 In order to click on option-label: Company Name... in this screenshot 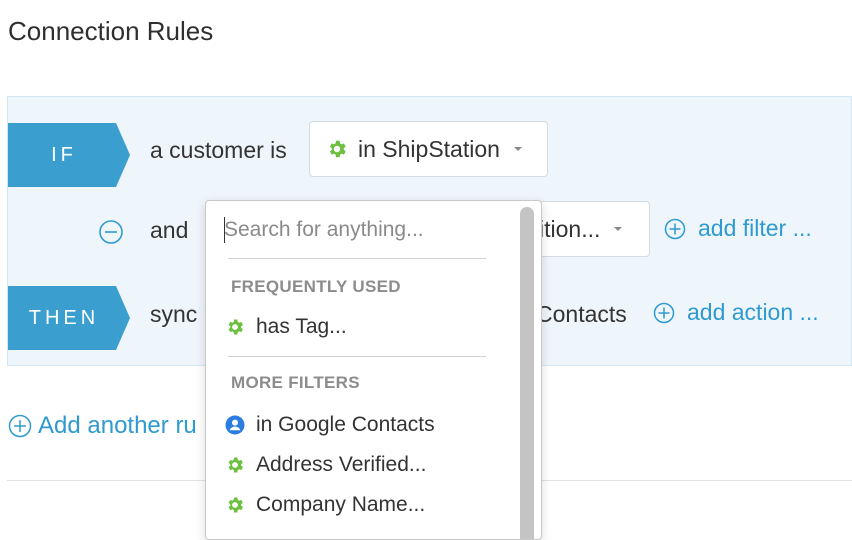, I will do `click(341, 504)`.